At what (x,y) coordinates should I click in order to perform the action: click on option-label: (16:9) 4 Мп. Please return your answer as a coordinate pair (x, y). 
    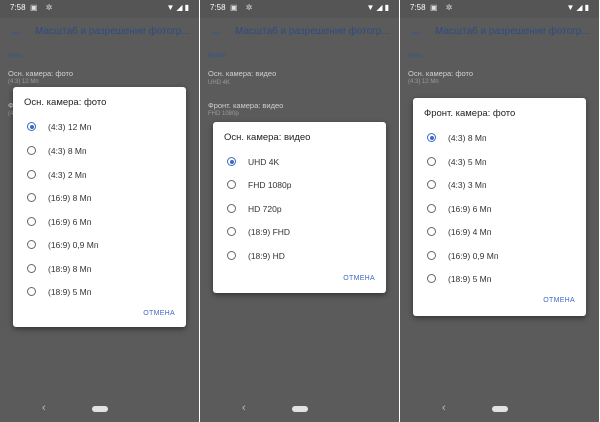
    Looking at the image, I should click on (470, 232).